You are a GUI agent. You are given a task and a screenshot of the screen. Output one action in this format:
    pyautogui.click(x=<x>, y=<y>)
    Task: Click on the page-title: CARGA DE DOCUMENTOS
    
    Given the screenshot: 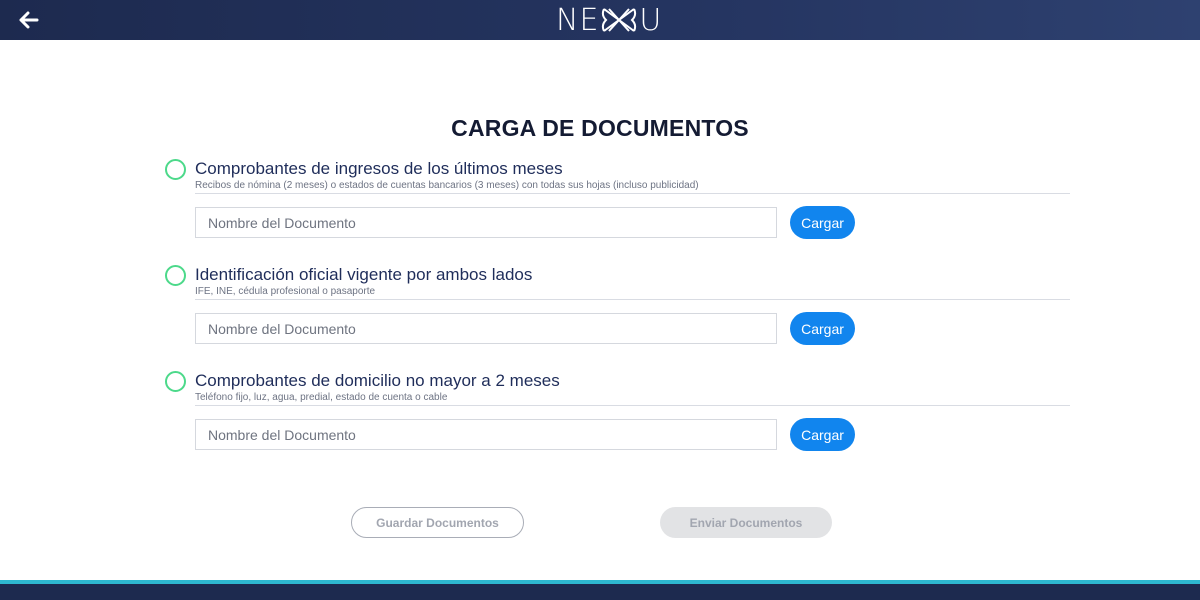 What is the action you would take?
    pyautogui.click(x=600, y=128)
    